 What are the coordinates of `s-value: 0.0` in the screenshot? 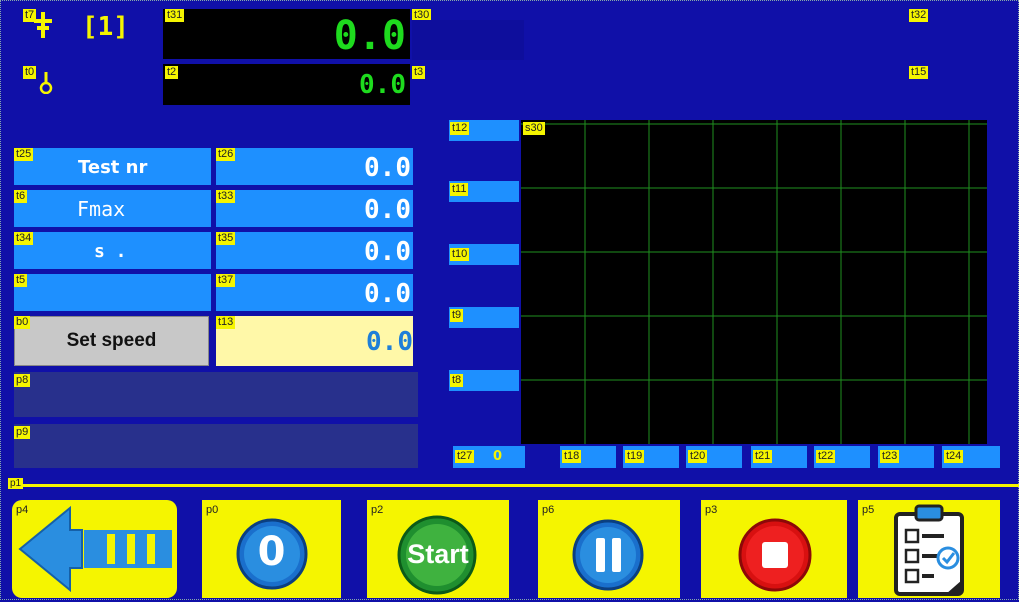 It's located at (387, 252).